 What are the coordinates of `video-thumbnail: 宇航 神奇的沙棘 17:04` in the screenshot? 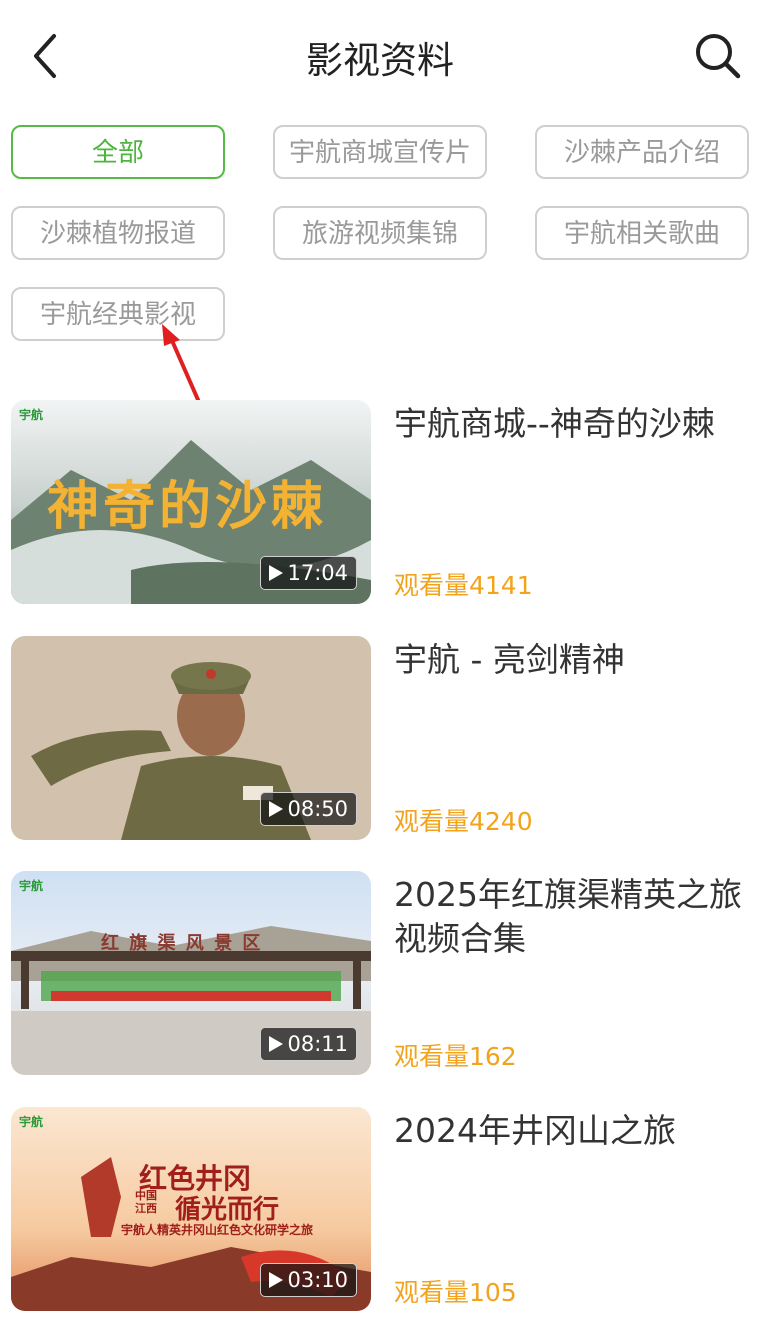 It's located at (191, 502).